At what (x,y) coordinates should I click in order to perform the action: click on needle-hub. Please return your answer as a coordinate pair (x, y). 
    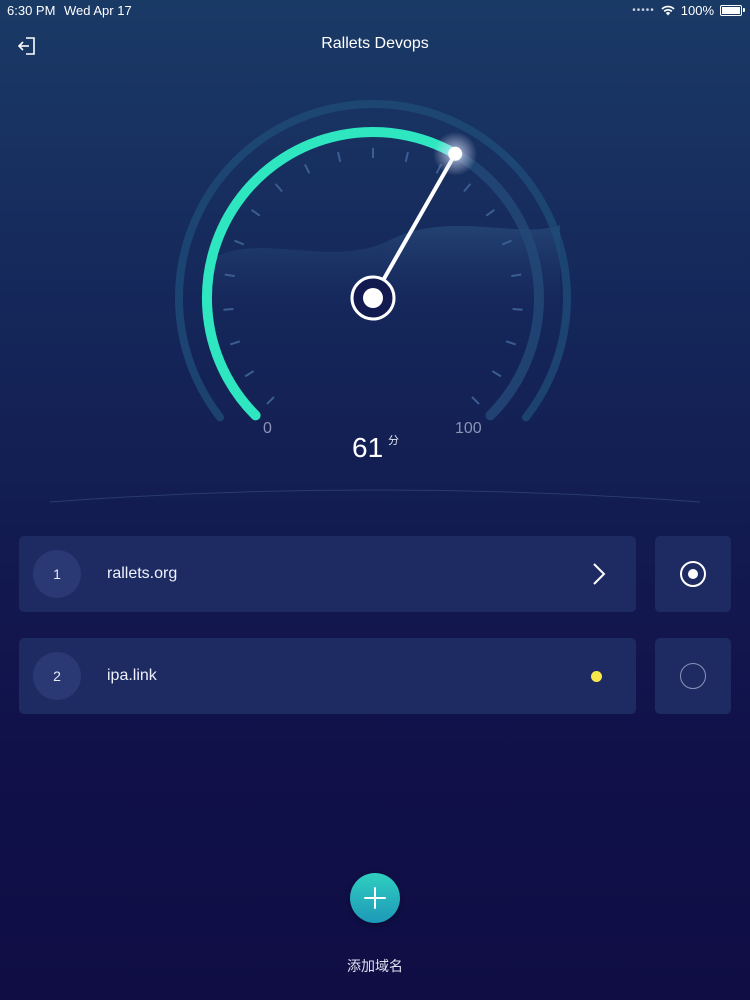
    Looking at the image, I should click on (373, 298).